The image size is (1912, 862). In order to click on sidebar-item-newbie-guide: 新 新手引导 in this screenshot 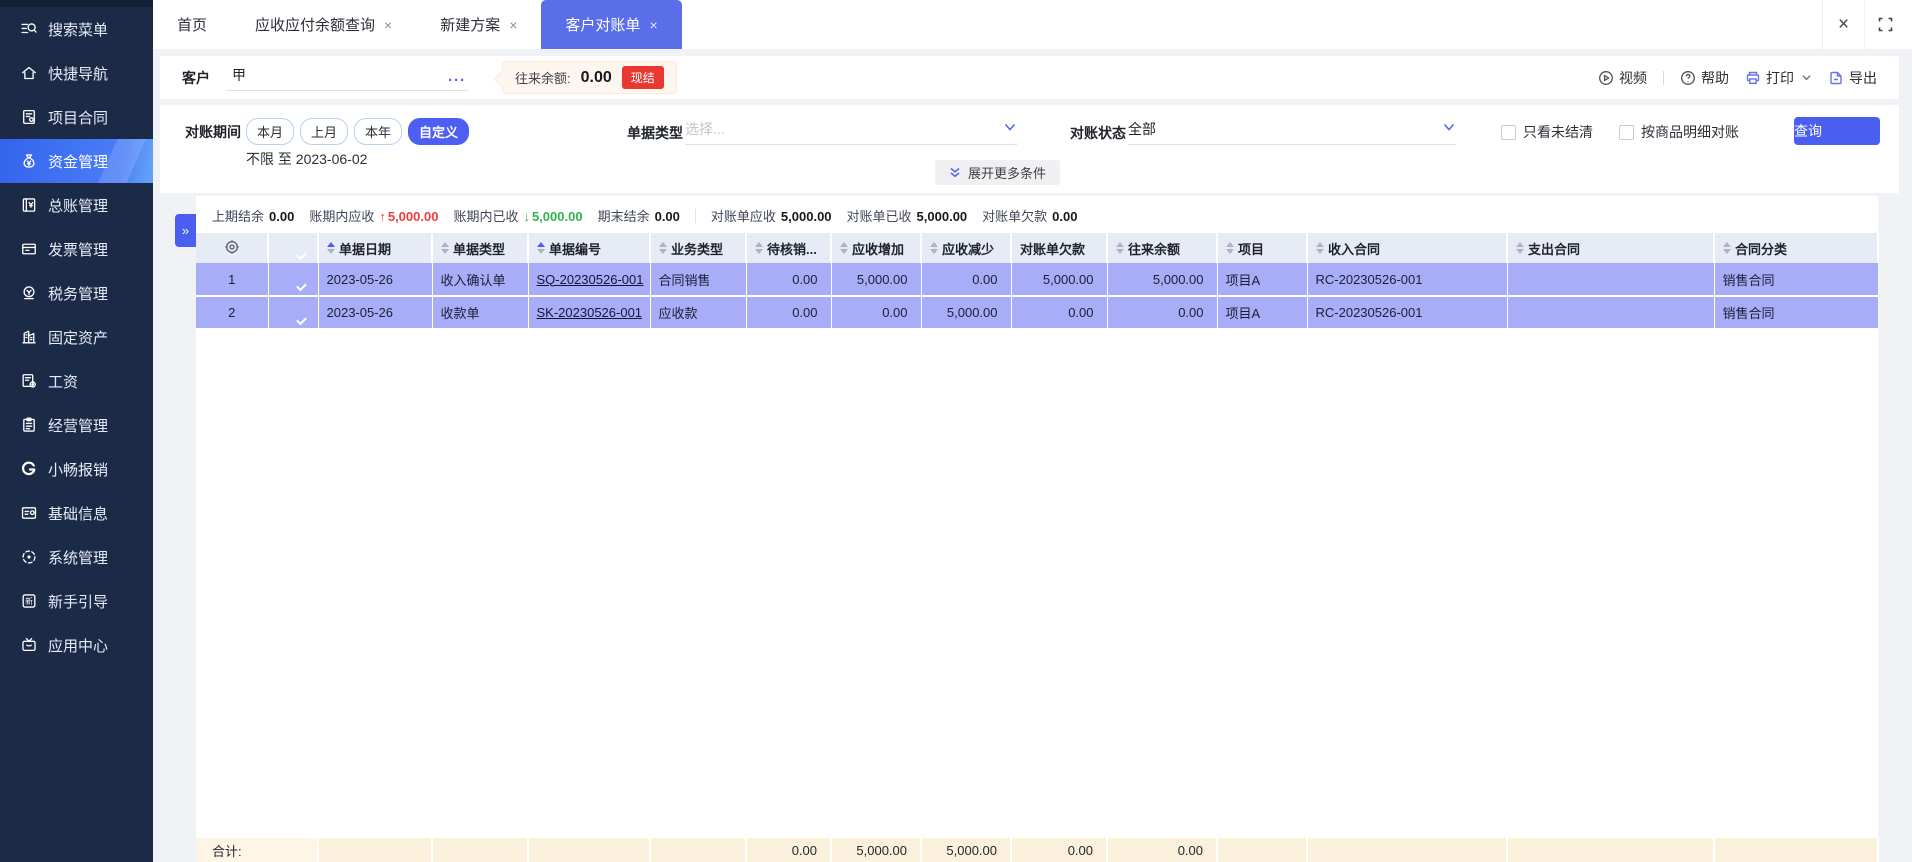, I will do `click(76, 601)`.